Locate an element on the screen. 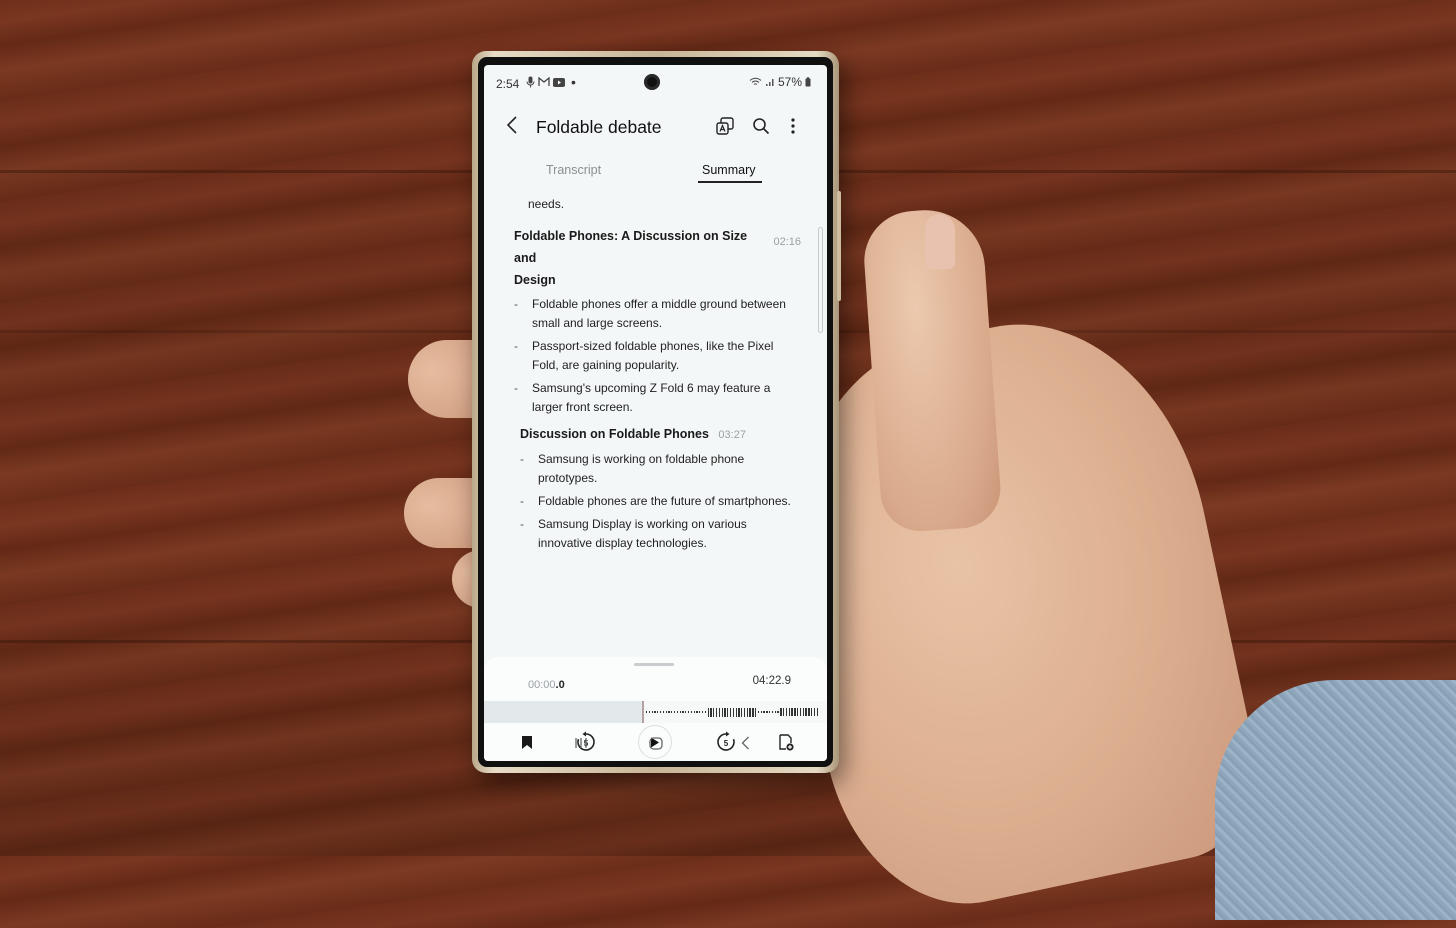 Image resolution: width=1456 pixels, height=928 pixels. tab-summary: Summary is located at coordinates (728, 170).